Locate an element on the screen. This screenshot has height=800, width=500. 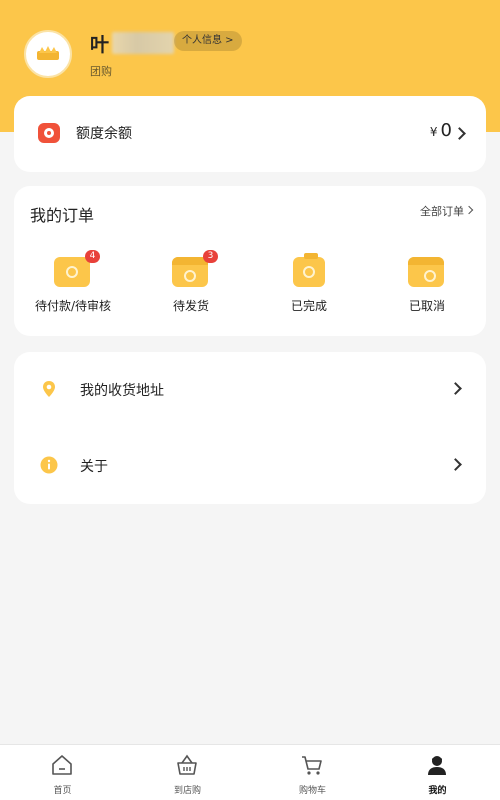
avatar is located at coordinates (48, 54).